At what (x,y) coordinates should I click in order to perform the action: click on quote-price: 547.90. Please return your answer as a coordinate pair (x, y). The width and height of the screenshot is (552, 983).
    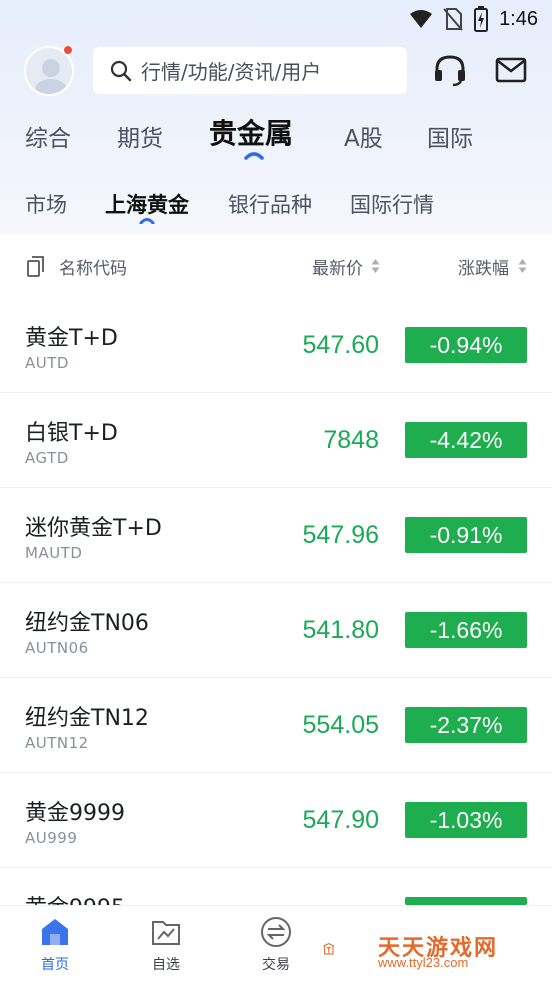
    Looking at the image, I should click on (340, 820).